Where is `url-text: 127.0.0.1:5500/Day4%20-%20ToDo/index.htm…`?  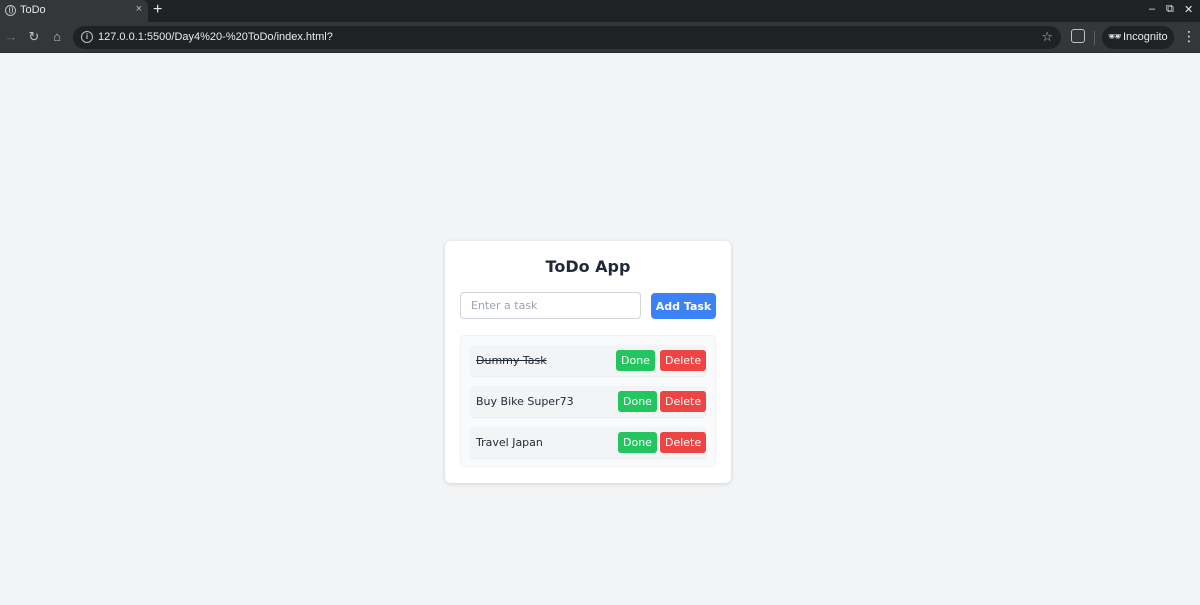
url-text: 127.0.0.1:5500/Day4%20-%20ToDo/index.htm… is located at coordinates (215, 37).